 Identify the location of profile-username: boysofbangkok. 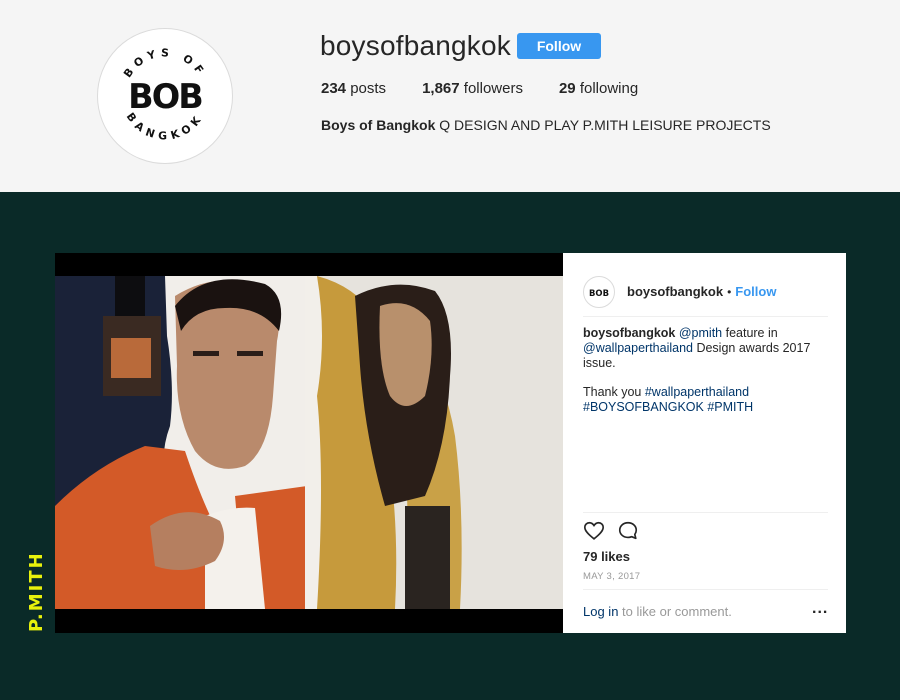
(415, 45).